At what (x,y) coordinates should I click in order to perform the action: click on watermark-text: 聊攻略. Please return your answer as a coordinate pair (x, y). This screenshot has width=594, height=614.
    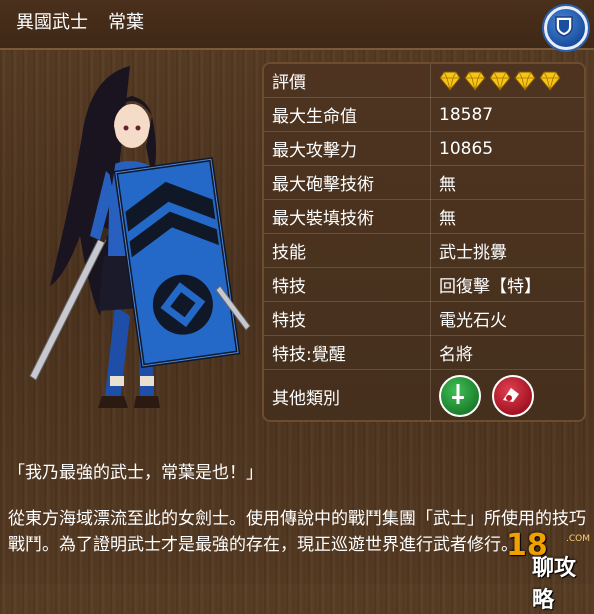
    Looking at the image, I should click on (554, 584).